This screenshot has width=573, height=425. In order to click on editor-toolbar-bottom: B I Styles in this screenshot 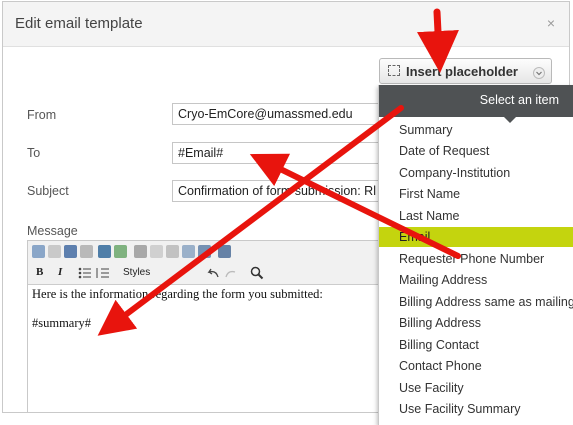, I will do `click(217, 274)`.